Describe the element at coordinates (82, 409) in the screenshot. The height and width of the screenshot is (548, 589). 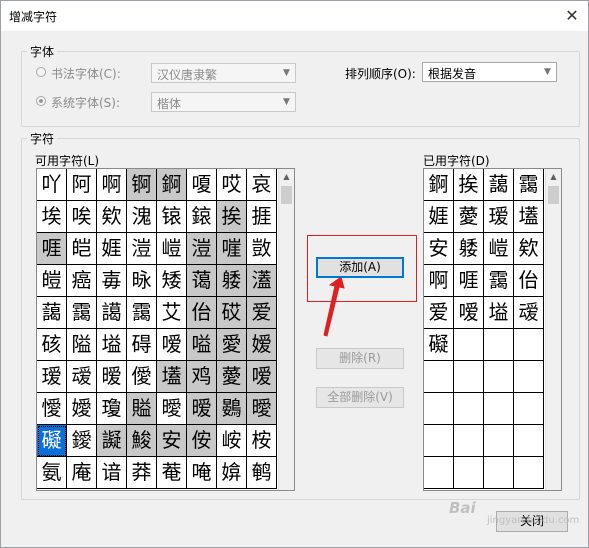
I see `available-char-cell: 嬡` at that location.